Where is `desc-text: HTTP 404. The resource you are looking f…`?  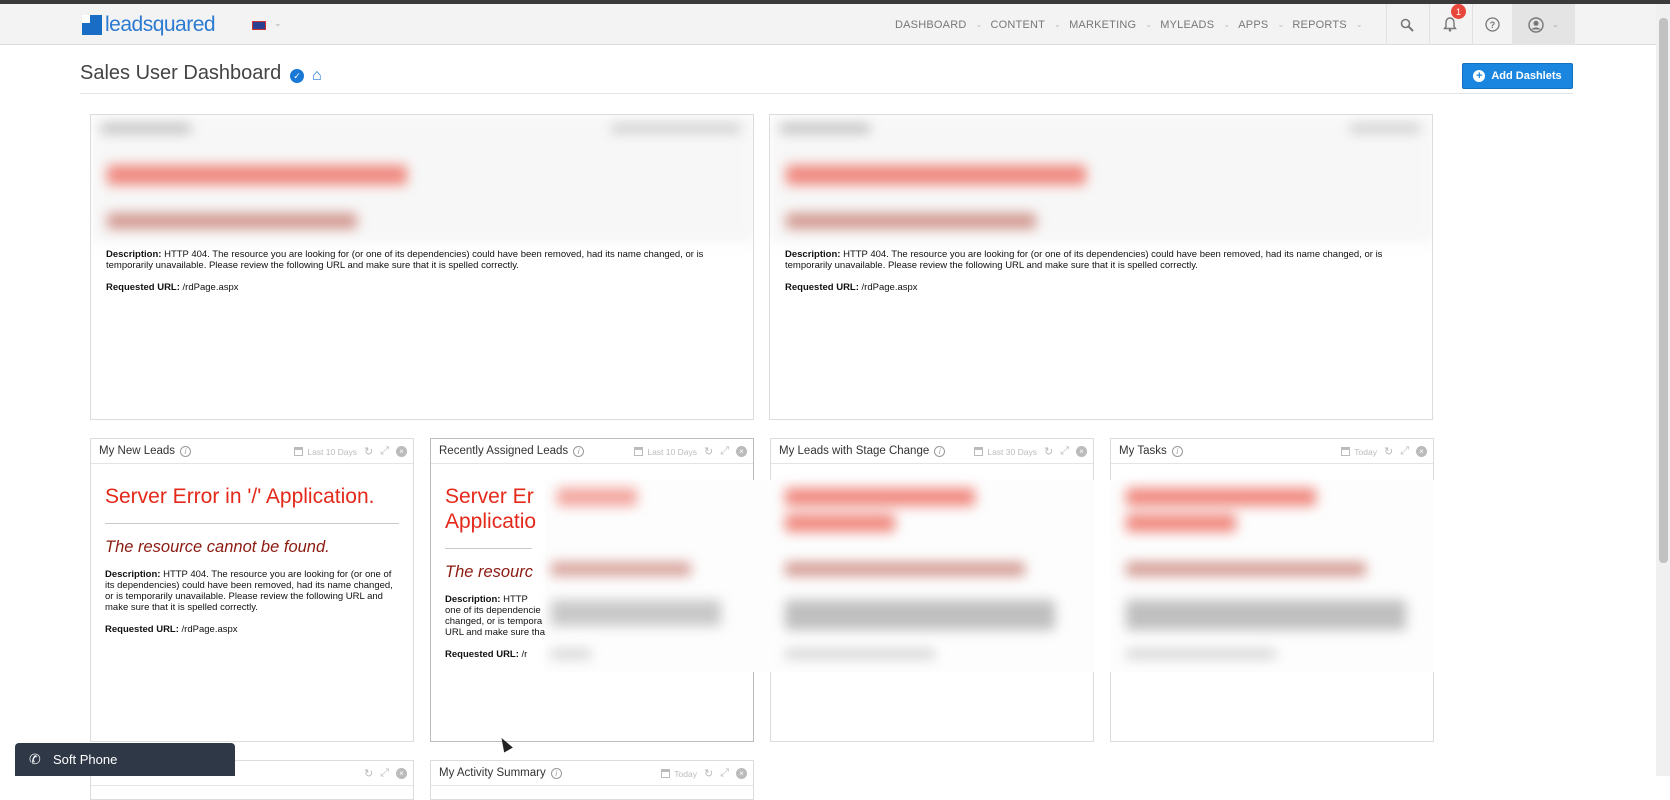 desc-text: HTTP 404. The resource you are looking f… is located at coordinates (405, 260).